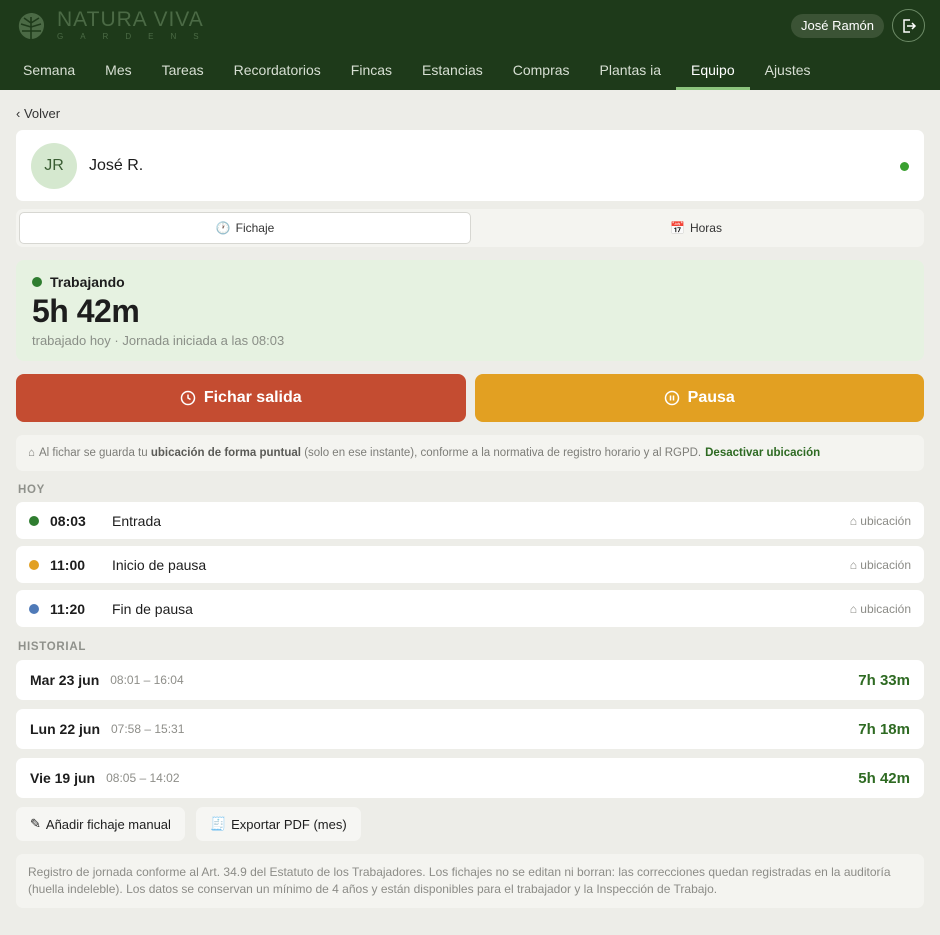 The height and width of the screenshot is (935, 940). Describe the element at coordinates (188, 398) in the screenshot. I see `clock-icon` at that location.